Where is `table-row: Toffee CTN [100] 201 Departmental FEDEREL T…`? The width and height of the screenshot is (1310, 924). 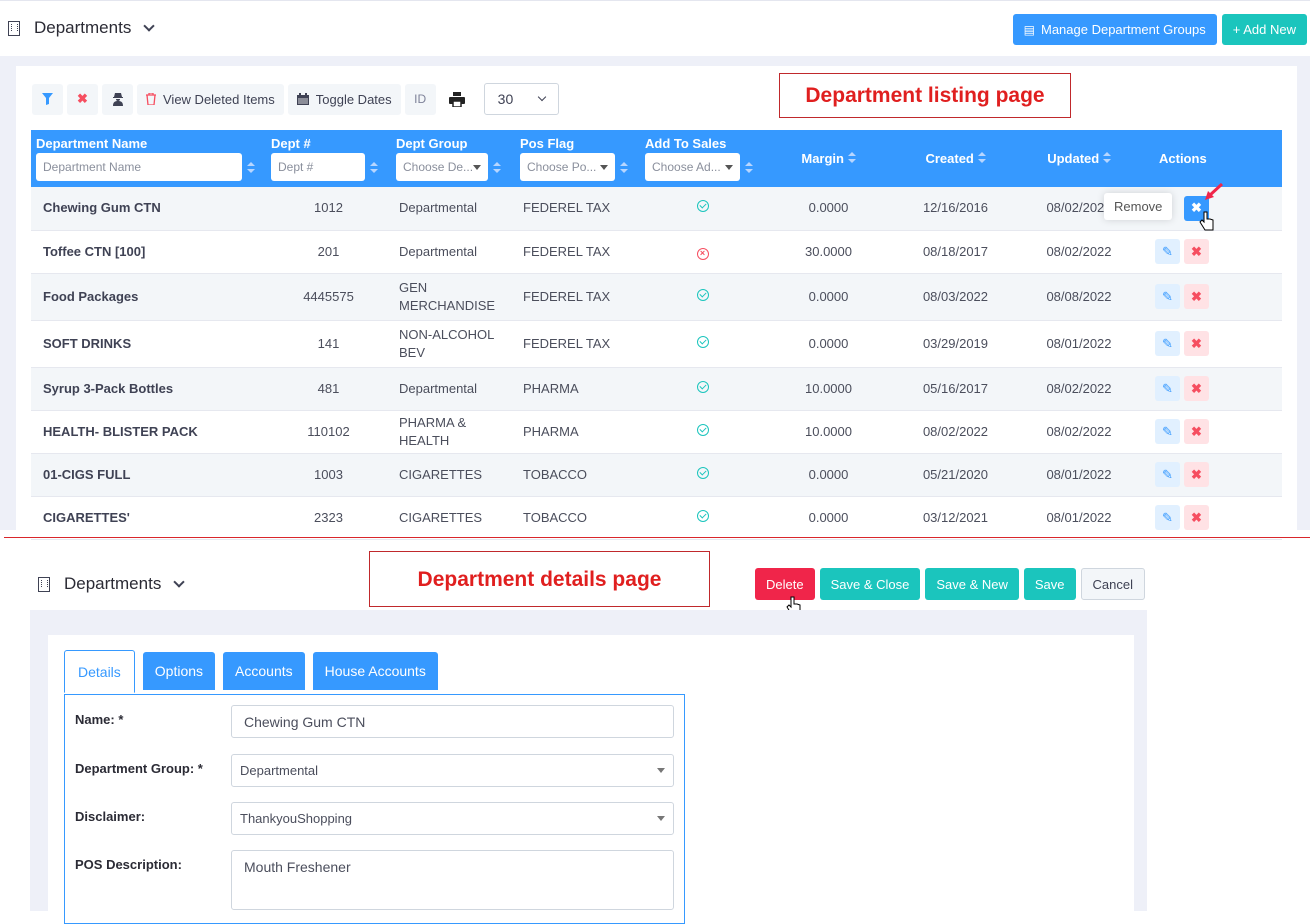
table-row: Toffee CTN [100] 201 Departmental FEDEREL T… is located at coordinates (656, 252).